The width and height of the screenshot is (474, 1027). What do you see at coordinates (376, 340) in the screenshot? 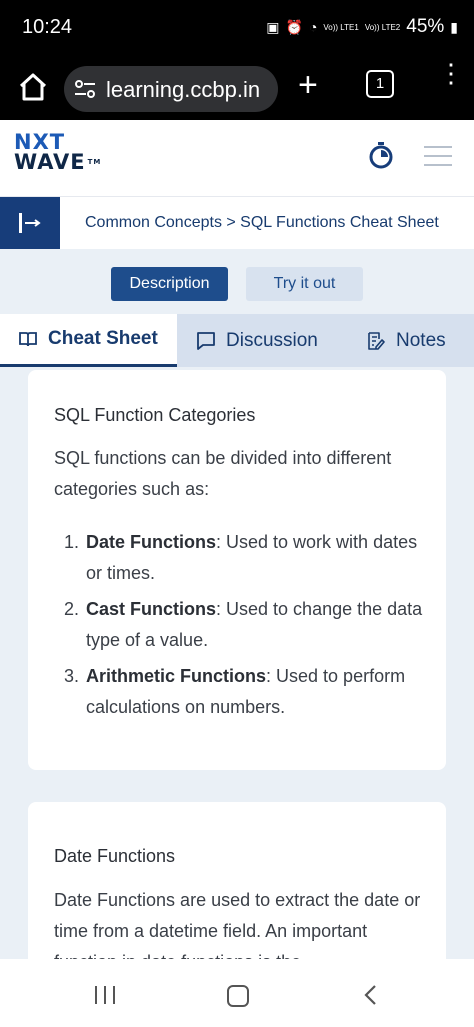
I see `notes-icon` at bounding box center [376, 340].